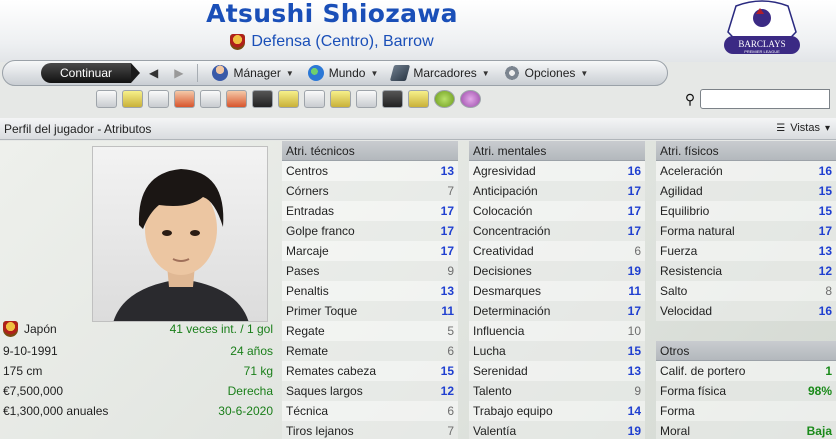 The image size is (836, 439). I want to click on transfers-icon, so click(236, 99).